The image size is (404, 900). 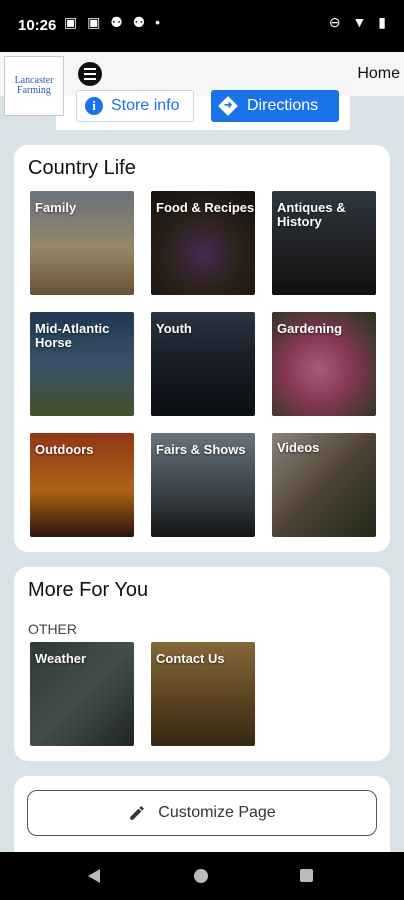 What do you see at coordinates (82, 168) in the screenshot?
I see `country-life-title: Country Life` at bounding box center [82, 168].